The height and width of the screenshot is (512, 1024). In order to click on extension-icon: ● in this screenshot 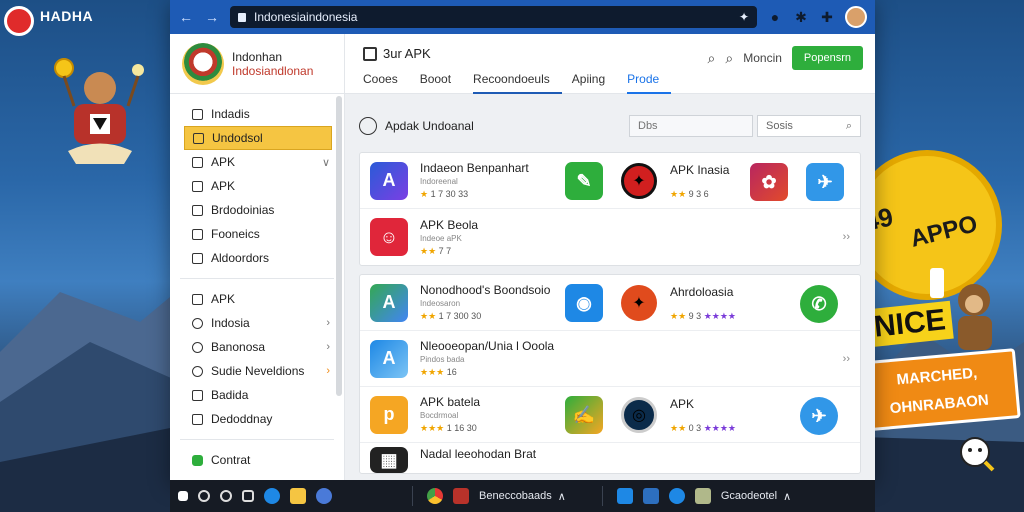, I will do `click(775, 17)`.